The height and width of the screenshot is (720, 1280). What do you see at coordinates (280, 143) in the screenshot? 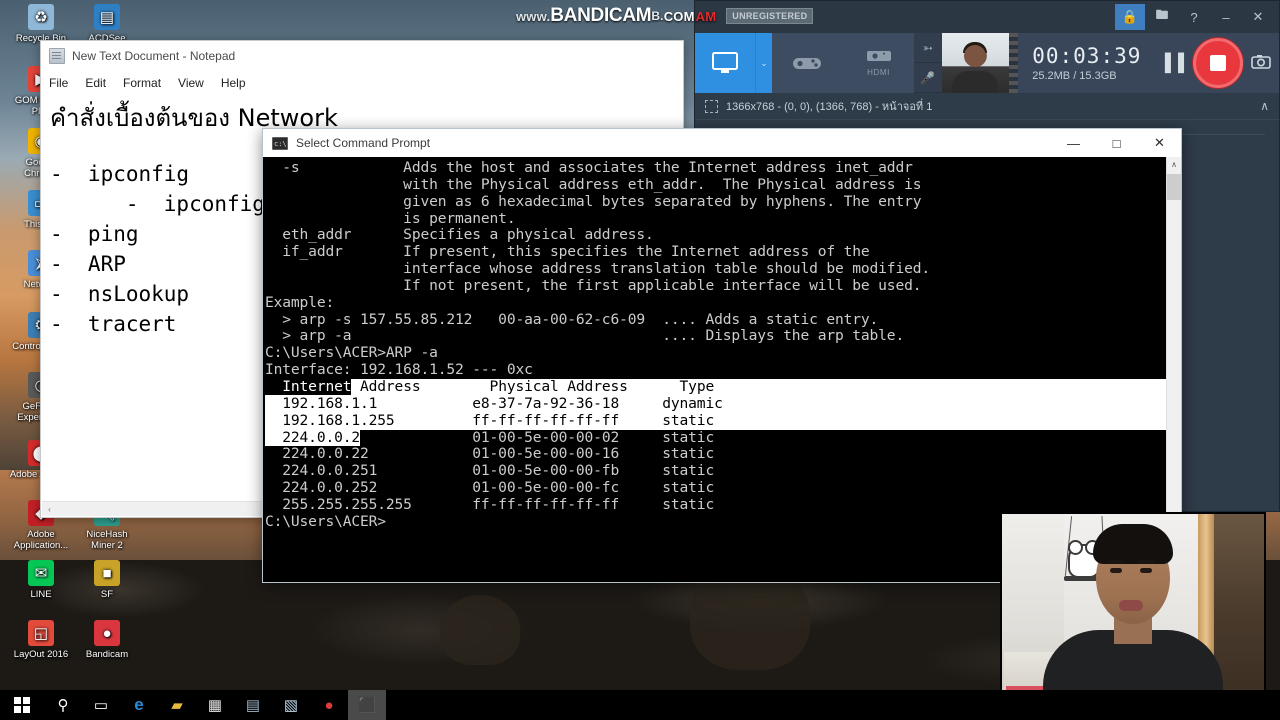
I see `command-prompt-icon` at bounding box center [280, 143].